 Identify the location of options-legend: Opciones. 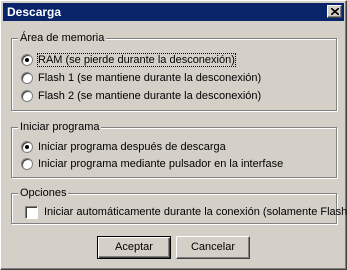
(43, 193).